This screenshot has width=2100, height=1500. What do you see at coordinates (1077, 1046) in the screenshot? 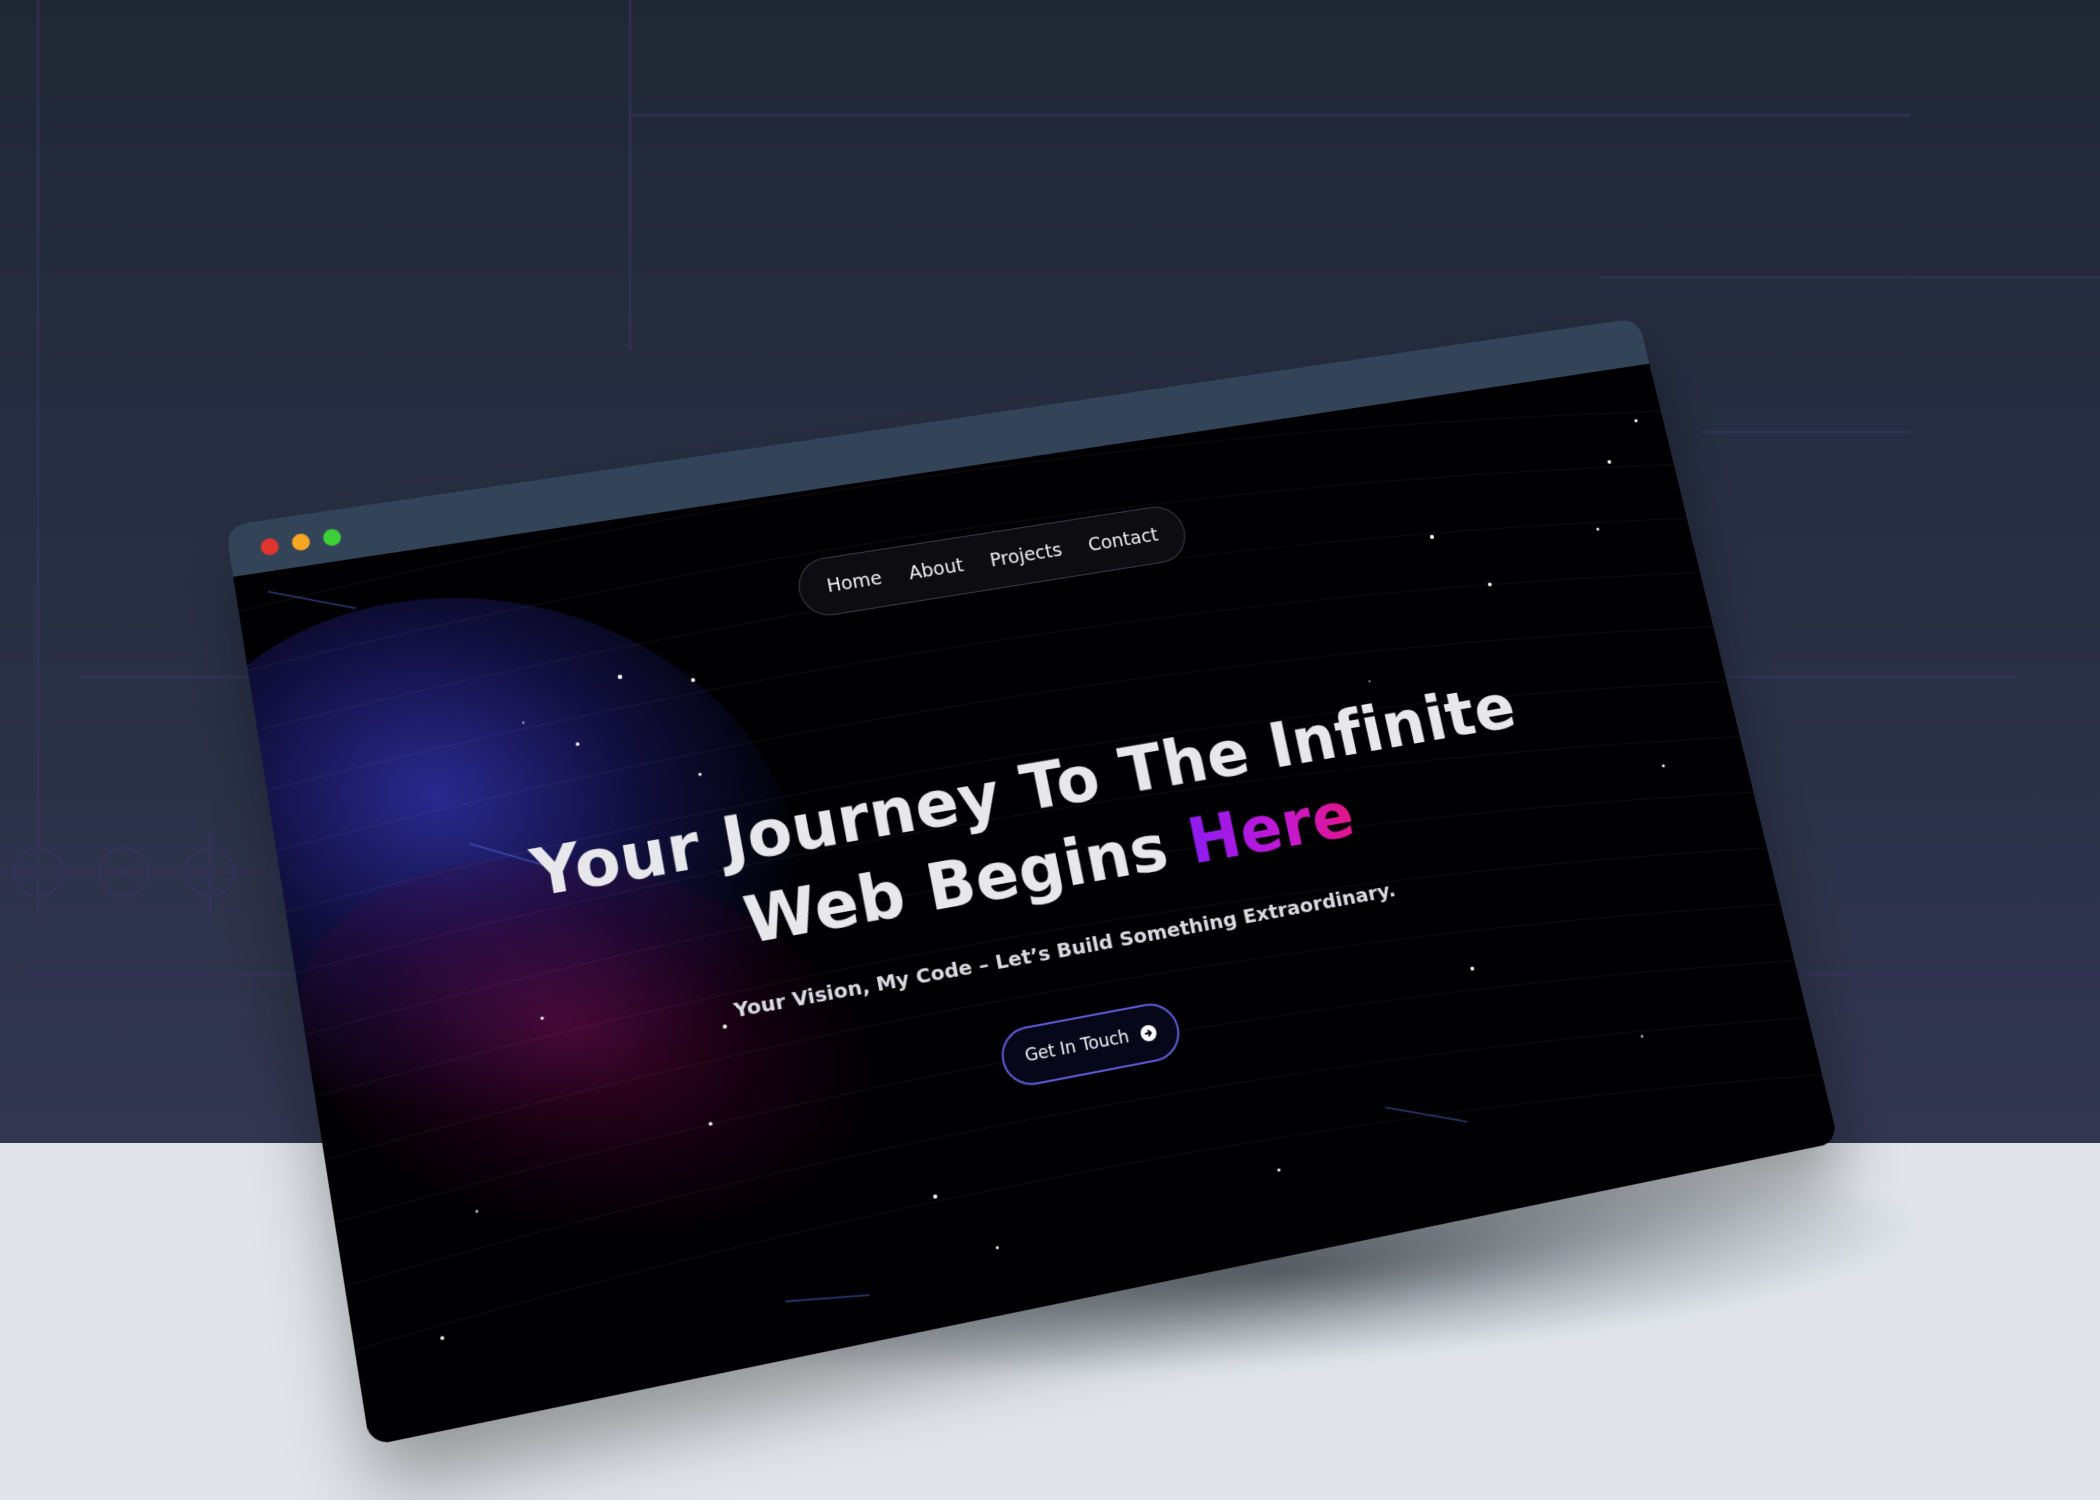
I see `get-in-touch-label: Get In Touch` at bounding box center [1077, 1046].